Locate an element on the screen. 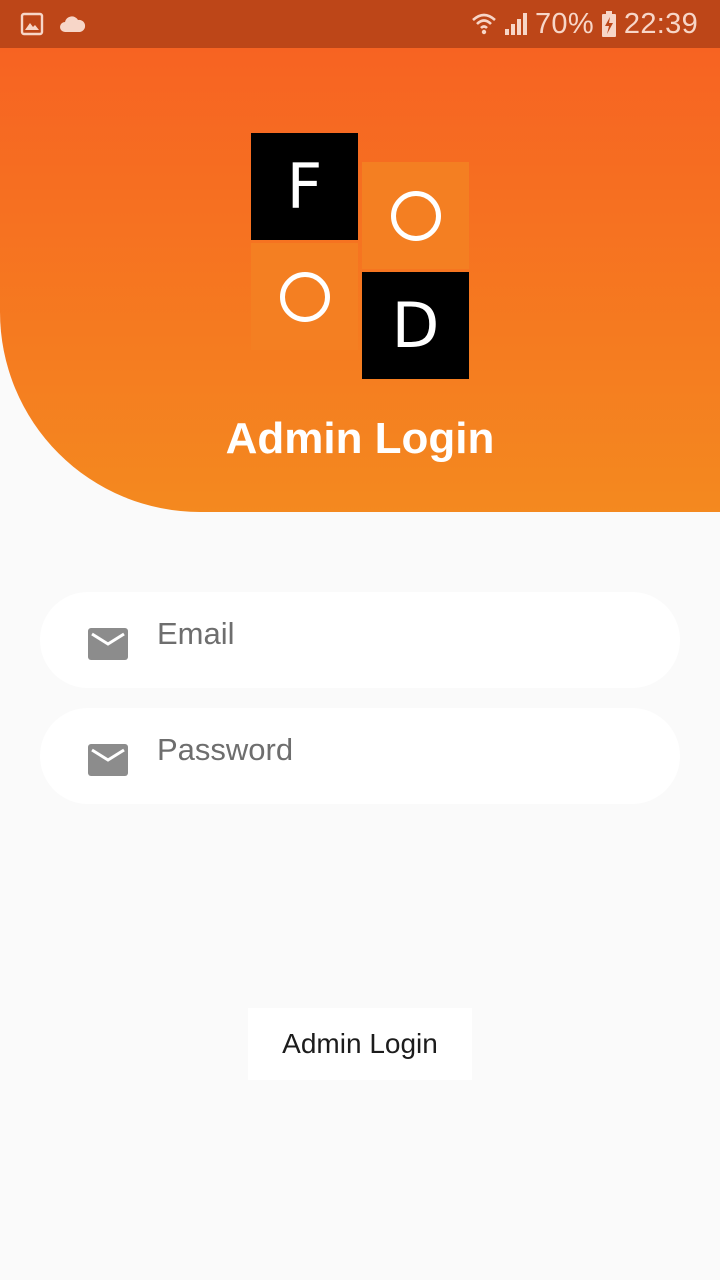  password-field is located at coordinates (360, 756).